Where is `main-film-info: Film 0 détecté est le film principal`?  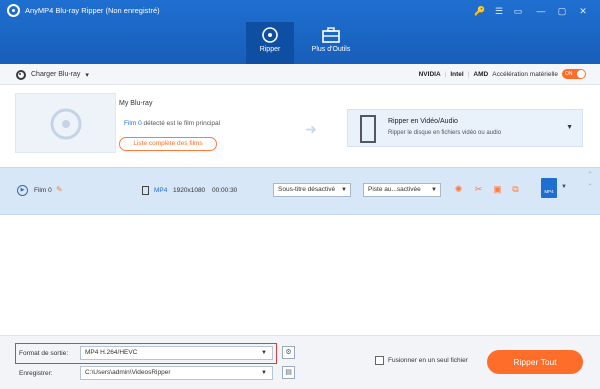 main-film-info: Film 0 détecté est le film principal is located at coordinates (172, 123).